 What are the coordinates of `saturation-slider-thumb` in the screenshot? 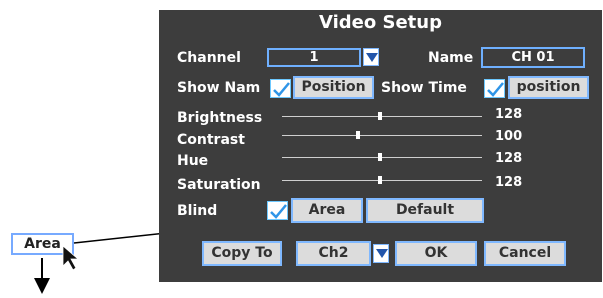 It's located at (380, 180).